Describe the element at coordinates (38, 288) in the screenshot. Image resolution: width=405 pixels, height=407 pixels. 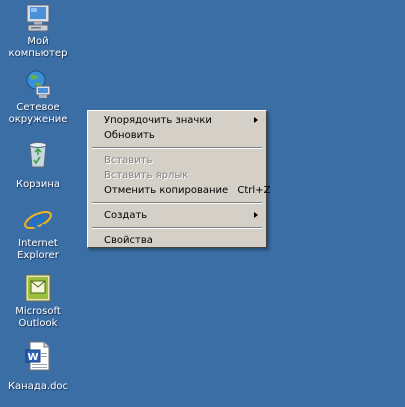
I see `outlook-icon` at that location.